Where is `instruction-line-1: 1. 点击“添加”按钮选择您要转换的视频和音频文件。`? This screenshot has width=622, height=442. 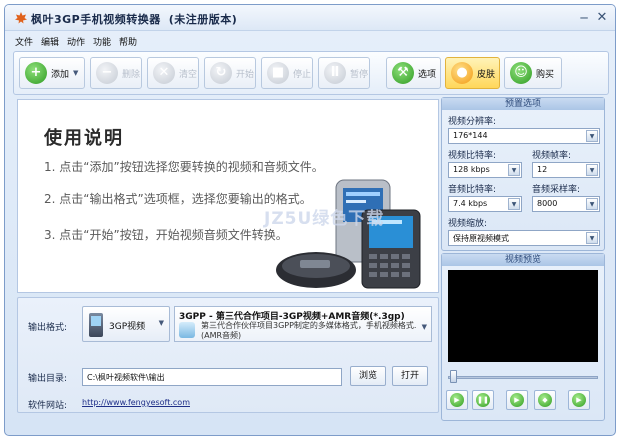 instruction-line-1: 1. 点击“添加”按钮选择您要转换的视频和音频文件。 is located at coordinates (184, 167).